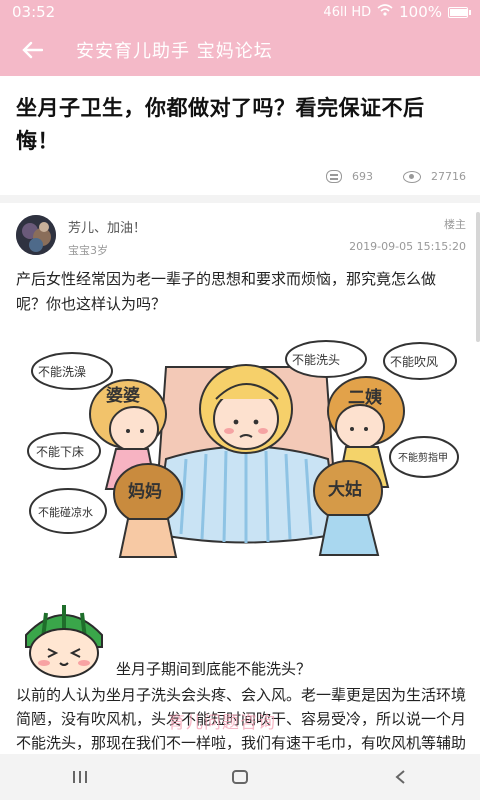 The width and height of the screenshot is (480, 800). Describe the element at coordinates (34, 12) in the screenshot. I see `status-time: 03:52` at that location.